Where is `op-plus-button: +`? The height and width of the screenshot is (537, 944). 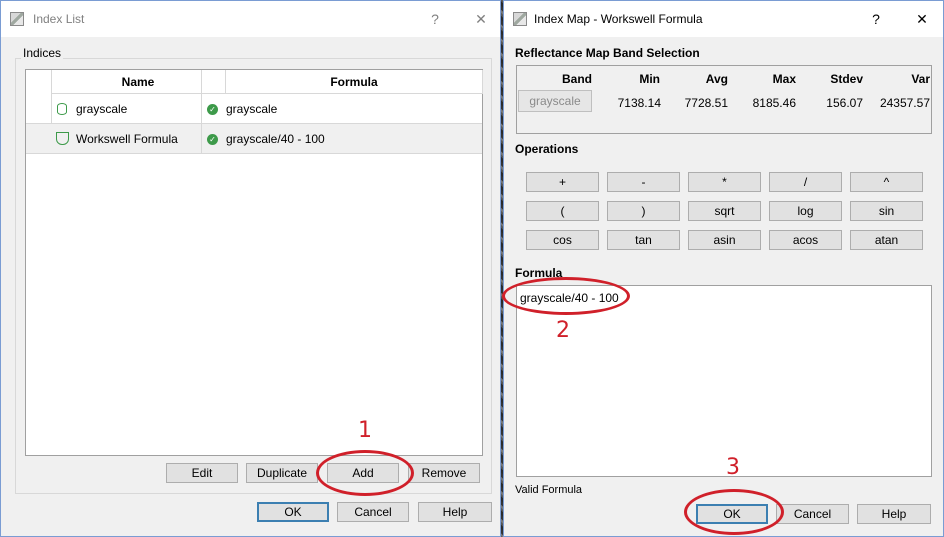 op-plus-button: + is located at coordinates (562, 182).